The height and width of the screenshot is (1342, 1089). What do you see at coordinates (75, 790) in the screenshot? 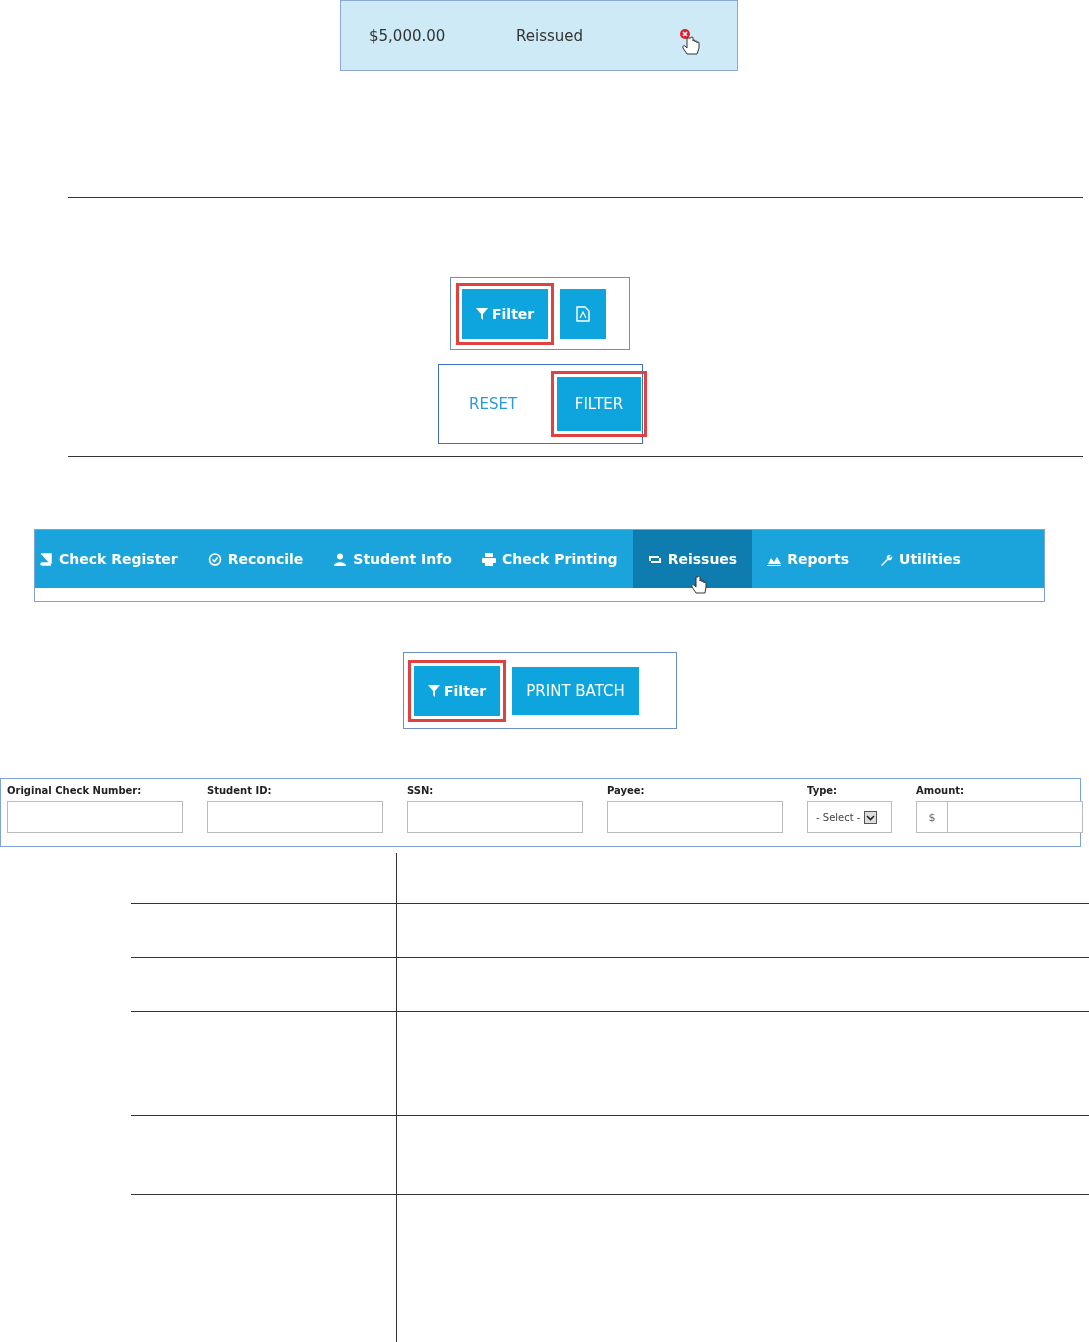
I see `field-label: Original Check Number:` at bounding box center [75, 790].